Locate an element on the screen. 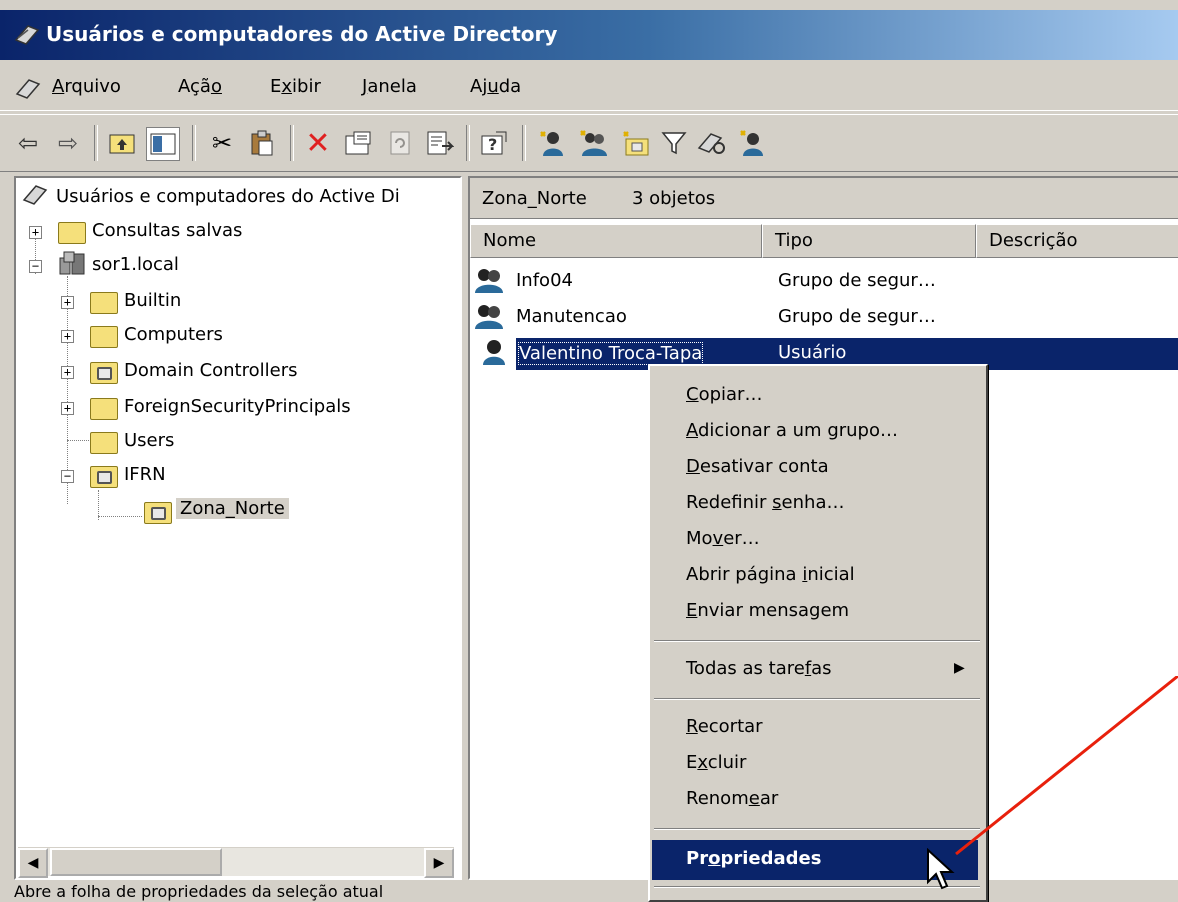  new-ou-icon is located at coordinates (636, 143).